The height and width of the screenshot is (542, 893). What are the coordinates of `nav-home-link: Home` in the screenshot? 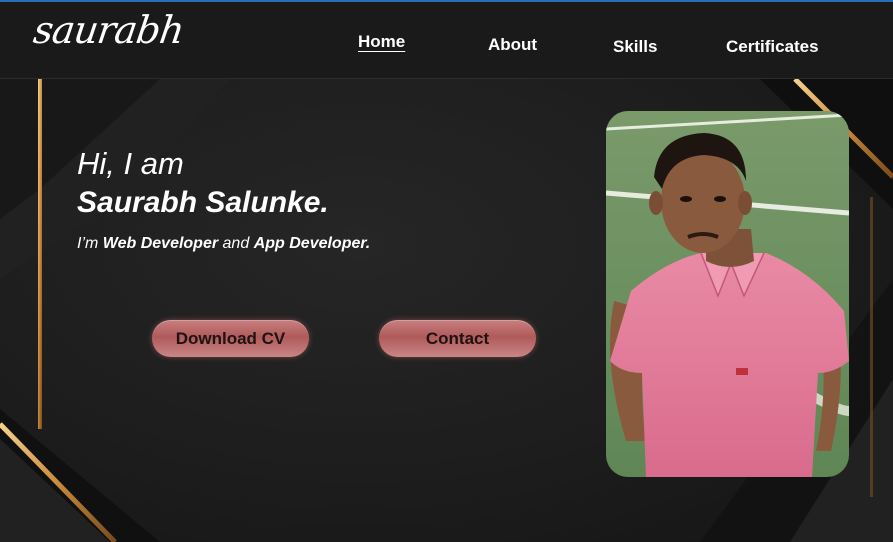 It's located at (381, 42).